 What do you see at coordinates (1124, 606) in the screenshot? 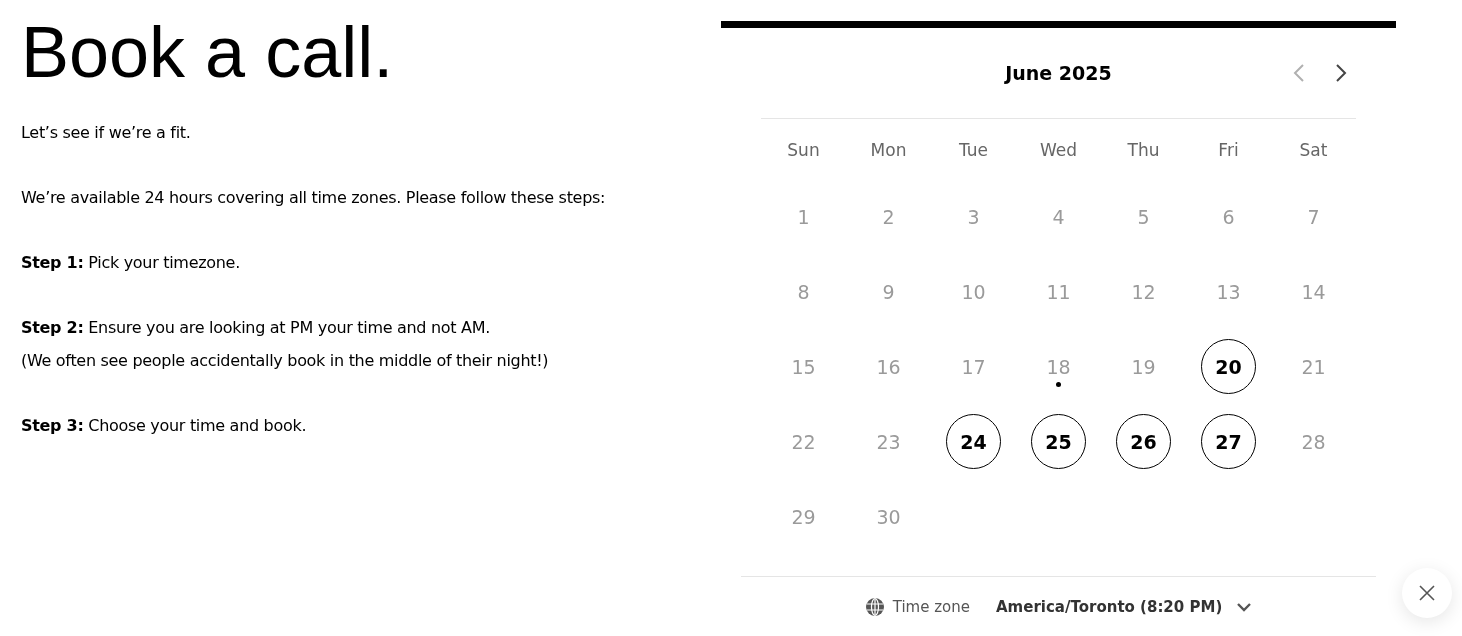
I see `timezone-dropdown: America/Toronto (8:20 PM)` at bounding box center [1124, 606].